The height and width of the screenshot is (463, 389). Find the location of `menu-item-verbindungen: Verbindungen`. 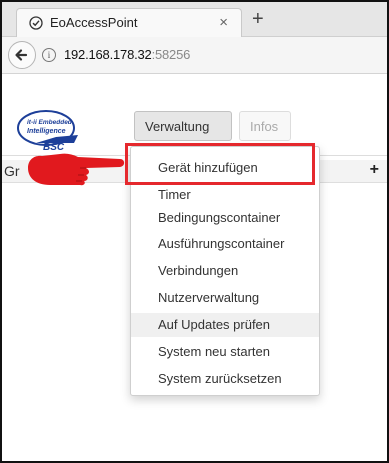

menu-item-verbindungen: Verbindungen is located at coordinates (225, 271).